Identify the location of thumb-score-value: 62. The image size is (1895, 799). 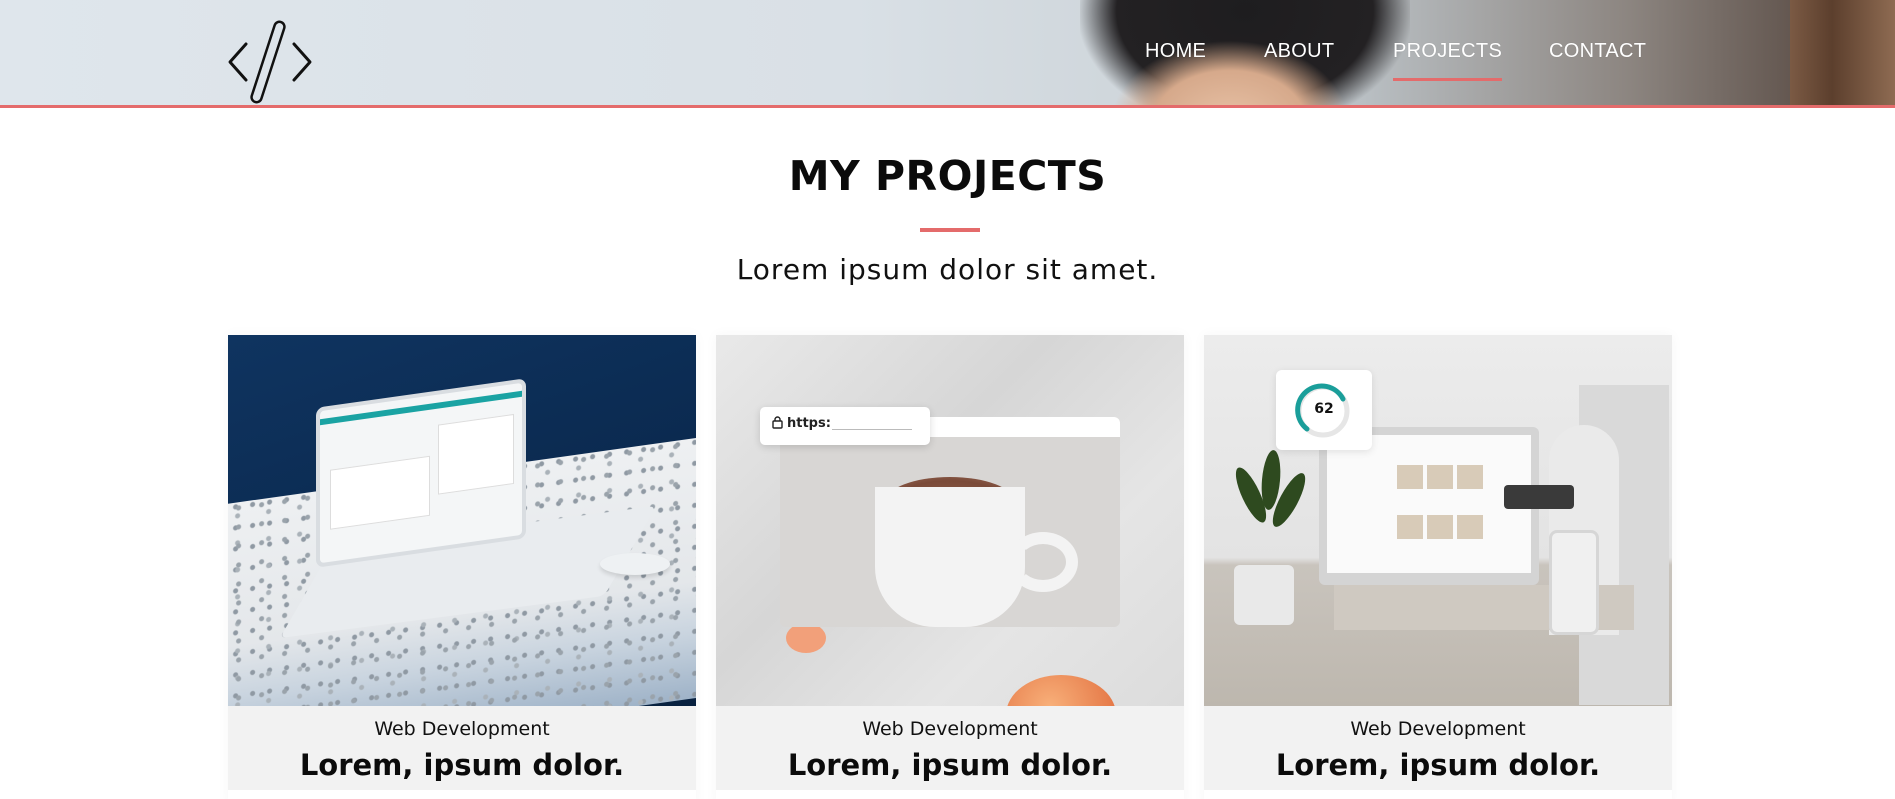
(1324, 409).